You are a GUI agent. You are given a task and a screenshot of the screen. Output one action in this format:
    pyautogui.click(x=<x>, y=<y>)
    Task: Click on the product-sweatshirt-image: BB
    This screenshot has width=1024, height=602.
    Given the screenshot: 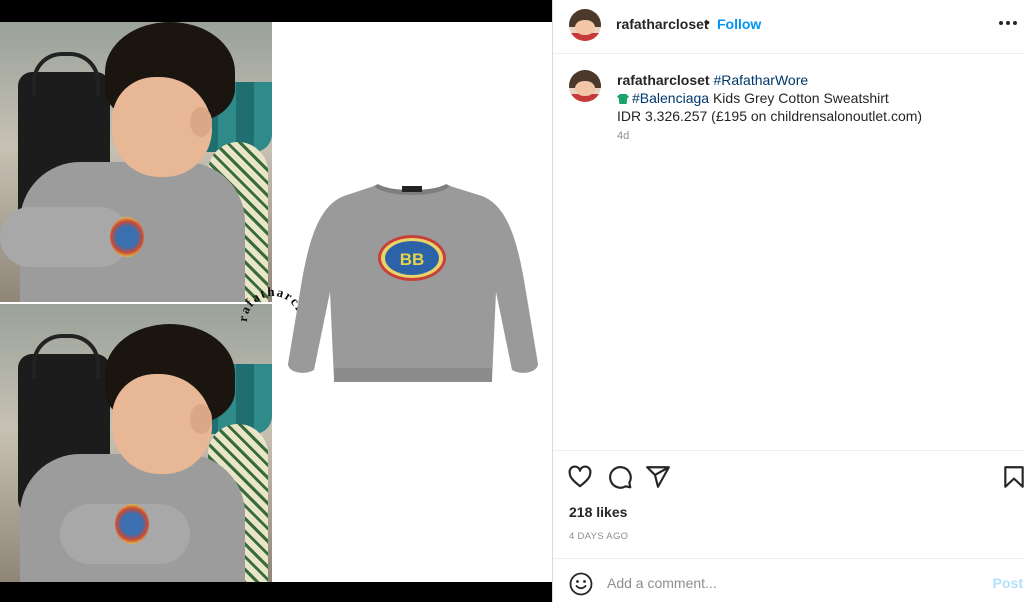 What is the action you would take?
    pyautogui.click(x=413, y=283)
    